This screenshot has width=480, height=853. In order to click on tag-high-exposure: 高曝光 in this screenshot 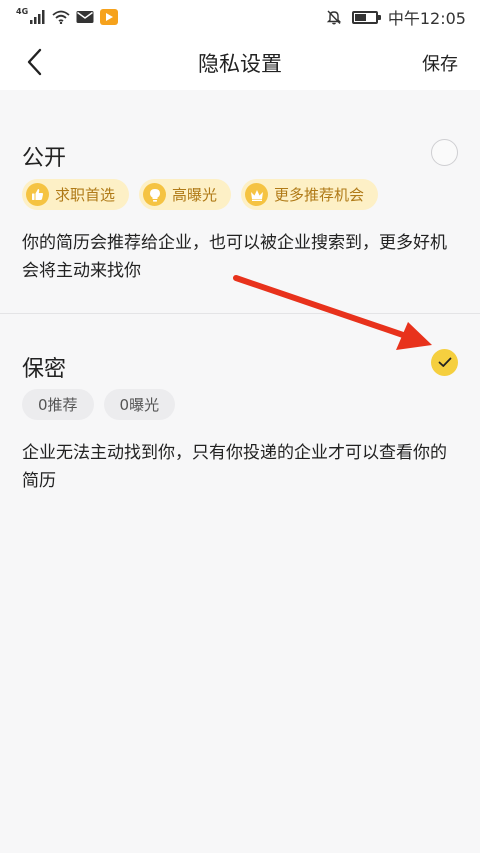, I will do `click(185, 194)`.